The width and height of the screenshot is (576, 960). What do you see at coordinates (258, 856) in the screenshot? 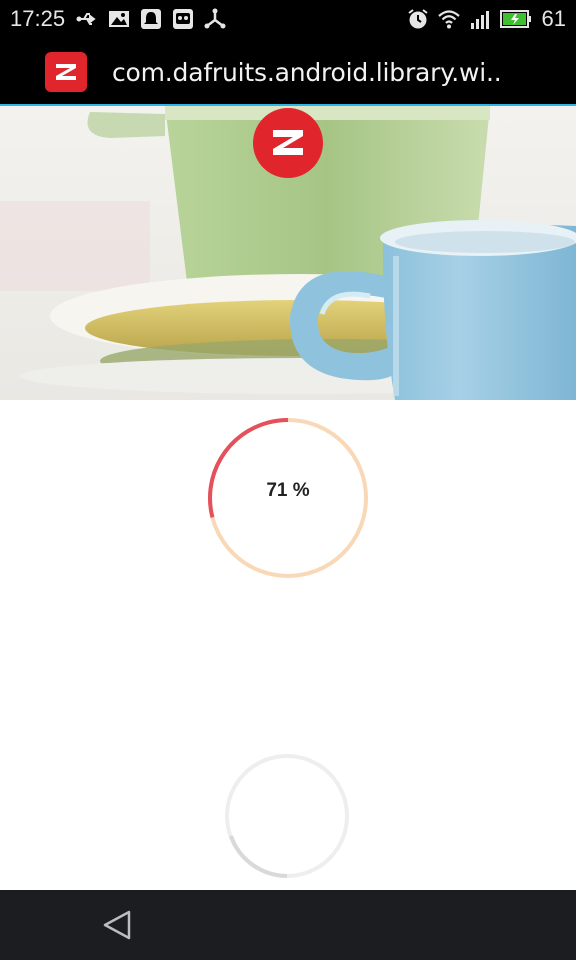
I see `spinner-arc` at bounding box center [258, 856].